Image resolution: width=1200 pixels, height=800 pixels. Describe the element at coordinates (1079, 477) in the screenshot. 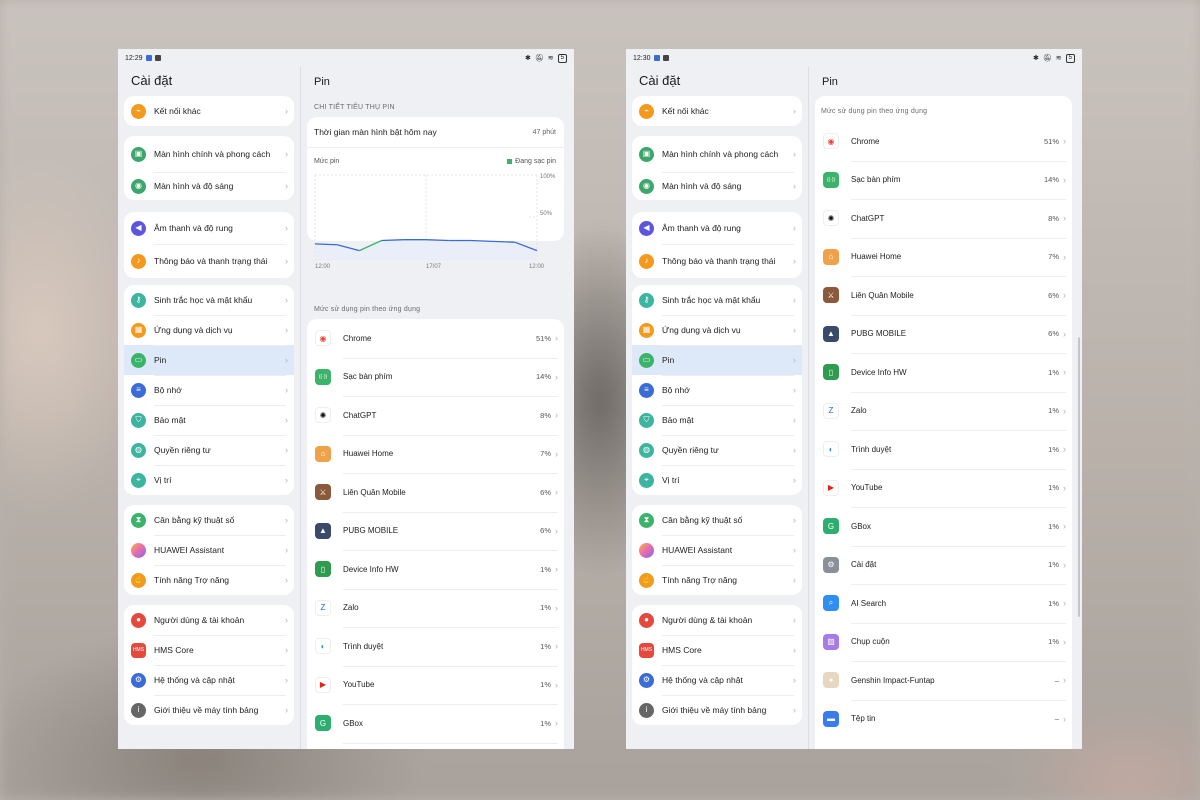

I see `scrollbar` at that location.